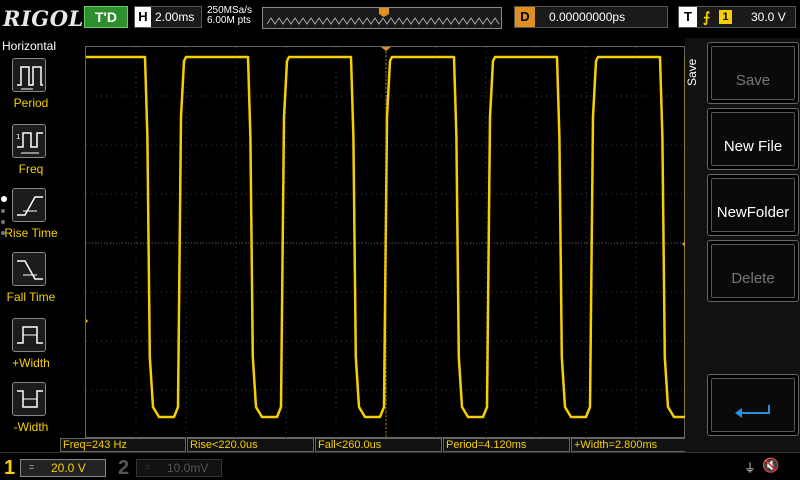 The width and height of the screenshot is (800, 480). What do you see at coordinates (31, 427) in the screenshot?
I see `menu-label: -Width` at bounding box center [31, 427].